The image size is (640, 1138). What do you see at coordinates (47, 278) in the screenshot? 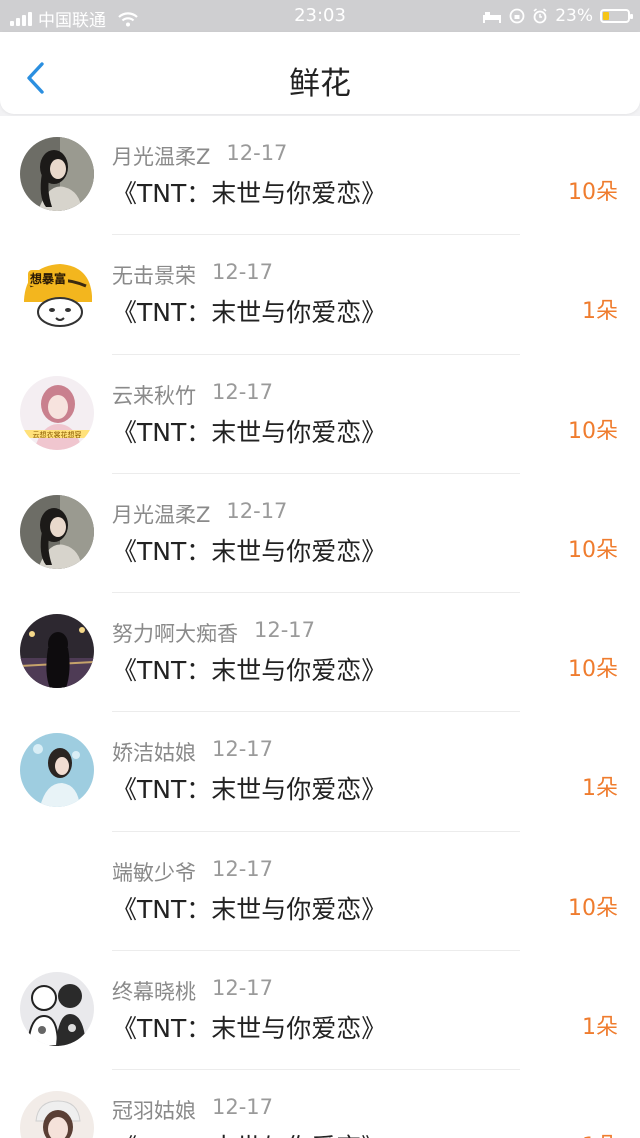
I see `svg-text: 想暴富` at bounding box center [47, 278].